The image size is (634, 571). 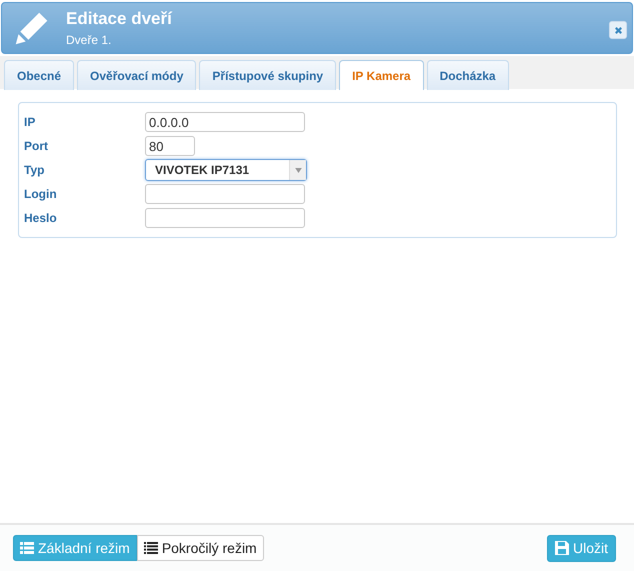 I want to click on tab: IP Kamera, so click(x=381, y=75).